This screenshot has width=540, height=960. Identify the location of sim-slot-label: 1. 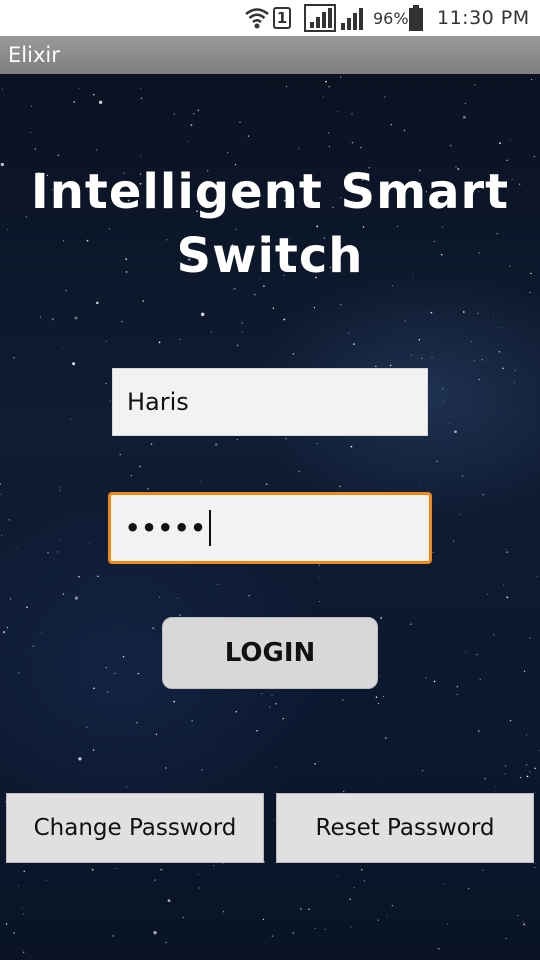
(282, 18).